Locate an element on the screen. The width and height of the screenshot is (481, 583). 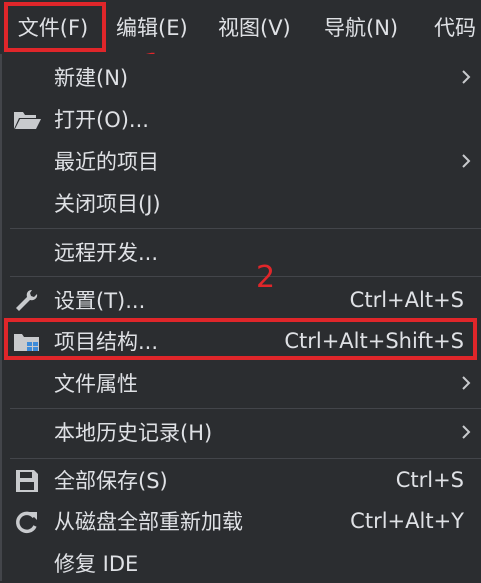
menu-item-save-all-shortcut: Ctrl+S is located at coordinates (429, 480).